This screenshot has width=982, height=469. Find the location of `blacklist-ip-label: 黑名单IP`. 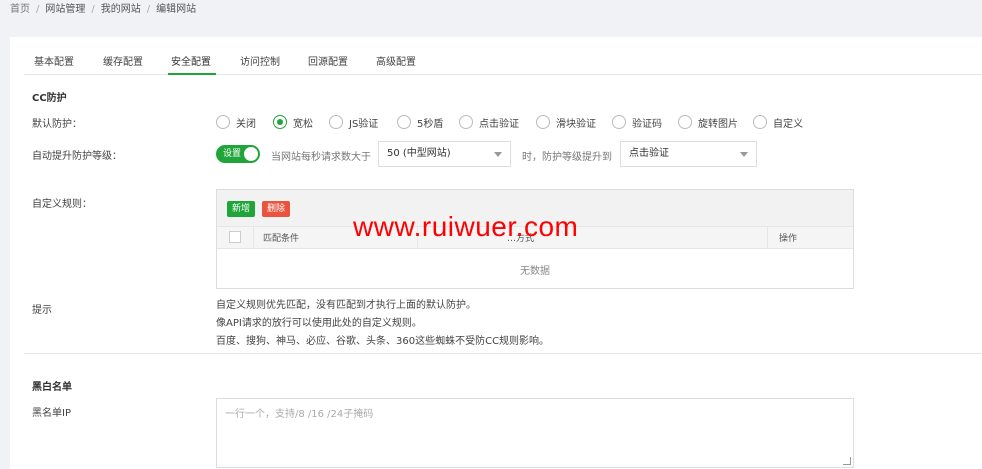

blacklist-ip-label: 黑名单IP is located at coordinates (51, 413).